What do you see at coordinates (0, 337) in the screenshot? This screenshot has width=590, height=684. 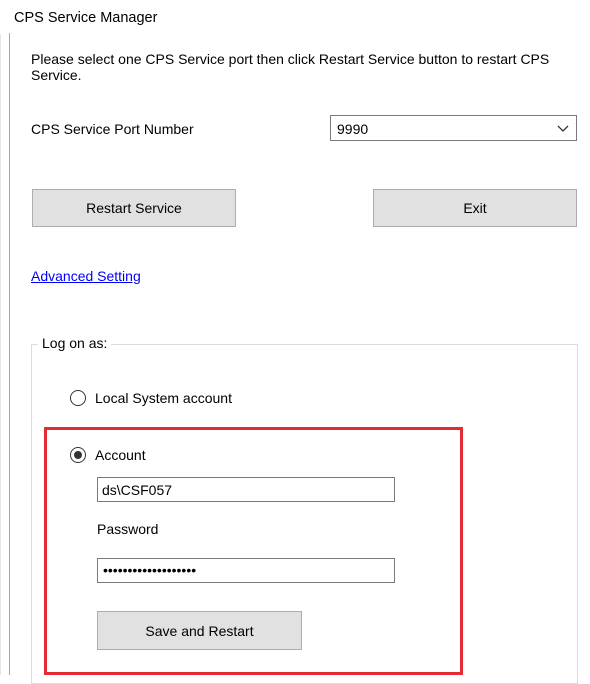 I see `window-edge` at bounding box center [0, 337].